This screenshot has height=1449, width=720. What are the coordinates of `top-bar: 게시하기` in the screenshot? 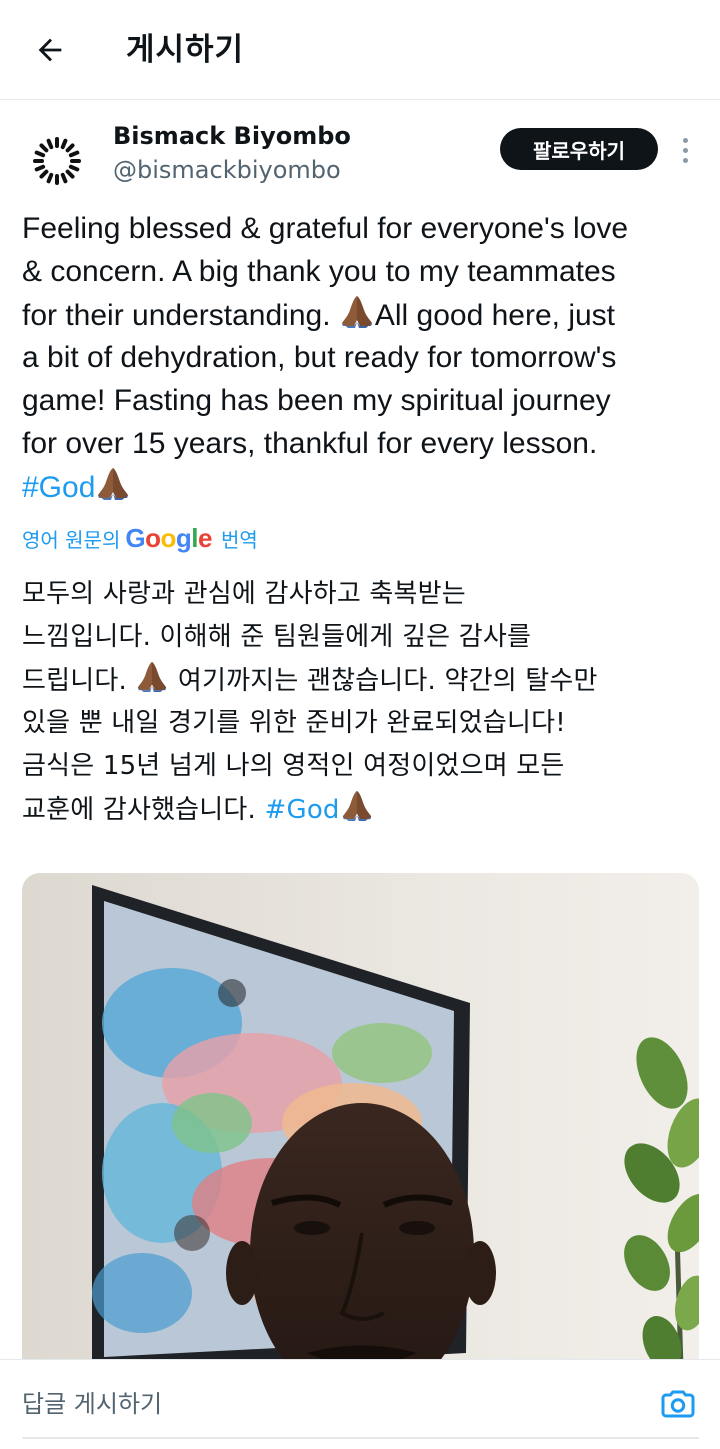 It's located at (360, 50).